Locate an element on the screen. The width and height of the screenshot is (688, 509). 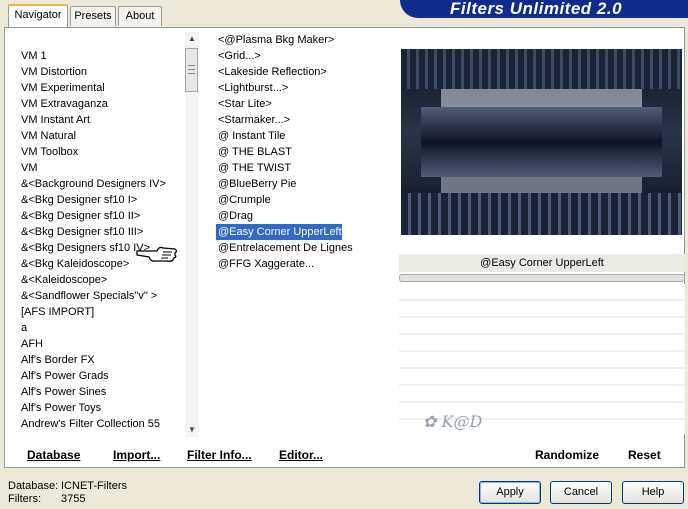
category-item: &<Bkg Designer sf10 II> is located at coordinates (101, 216).